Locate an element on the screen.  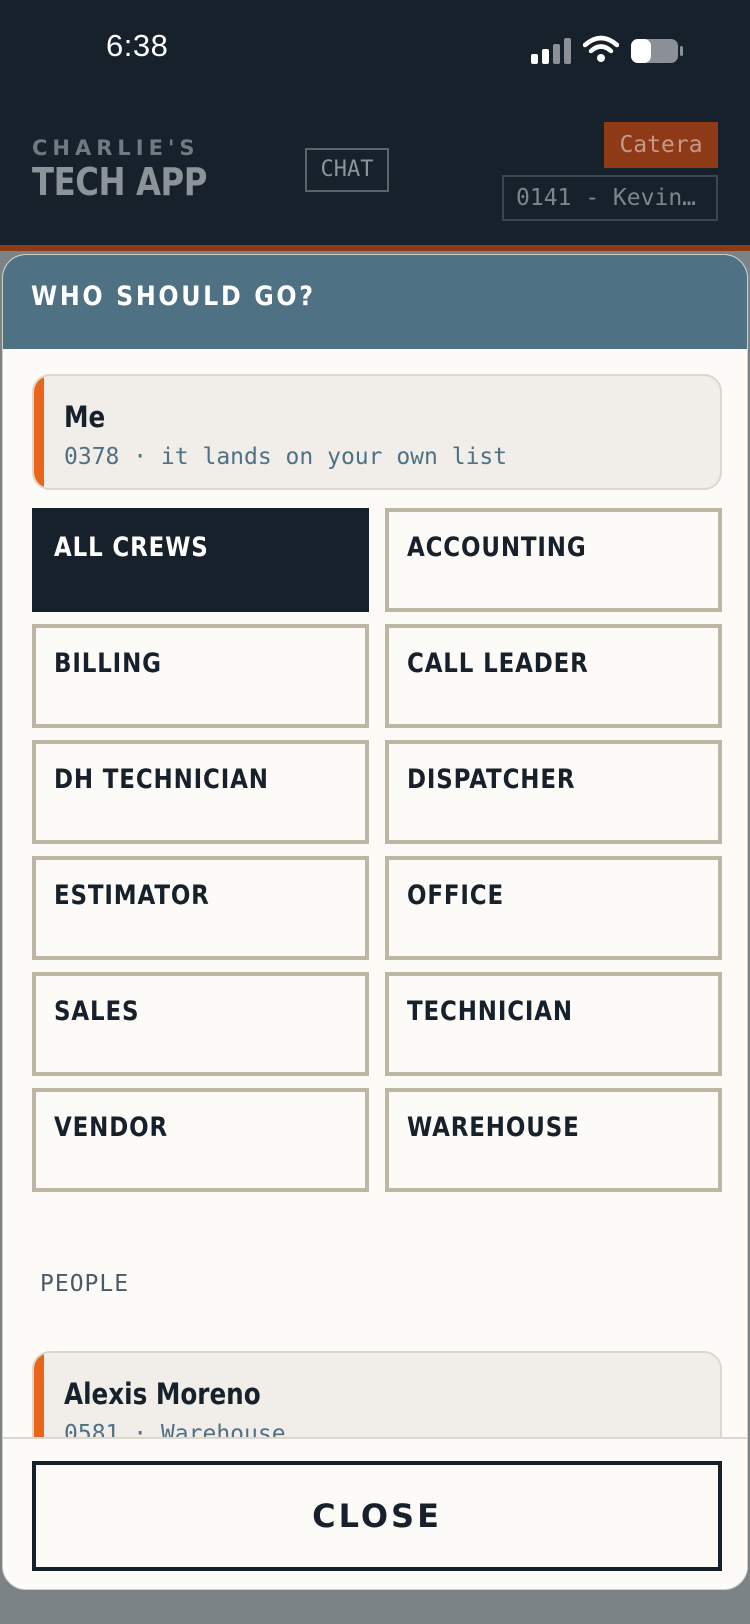
crew-label: SALES is located at coordinates (97, 1011).